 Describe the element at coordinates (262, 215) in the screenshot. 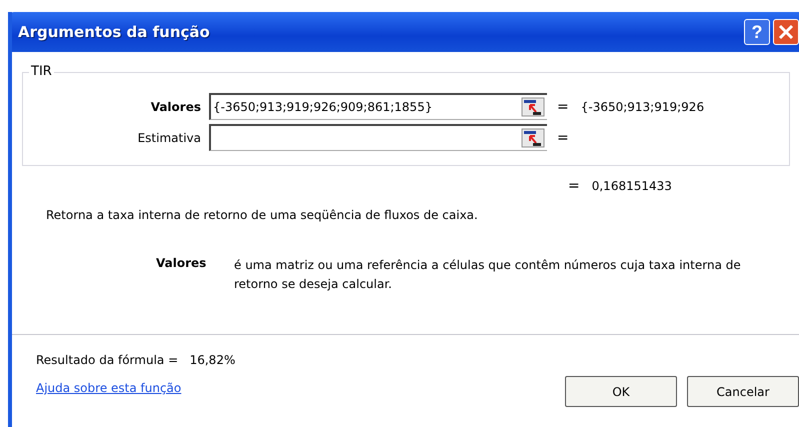

I see `function-description: Retorna a taxa interna de retorno de uma seqüência de fluxos de caixa.` at that location.